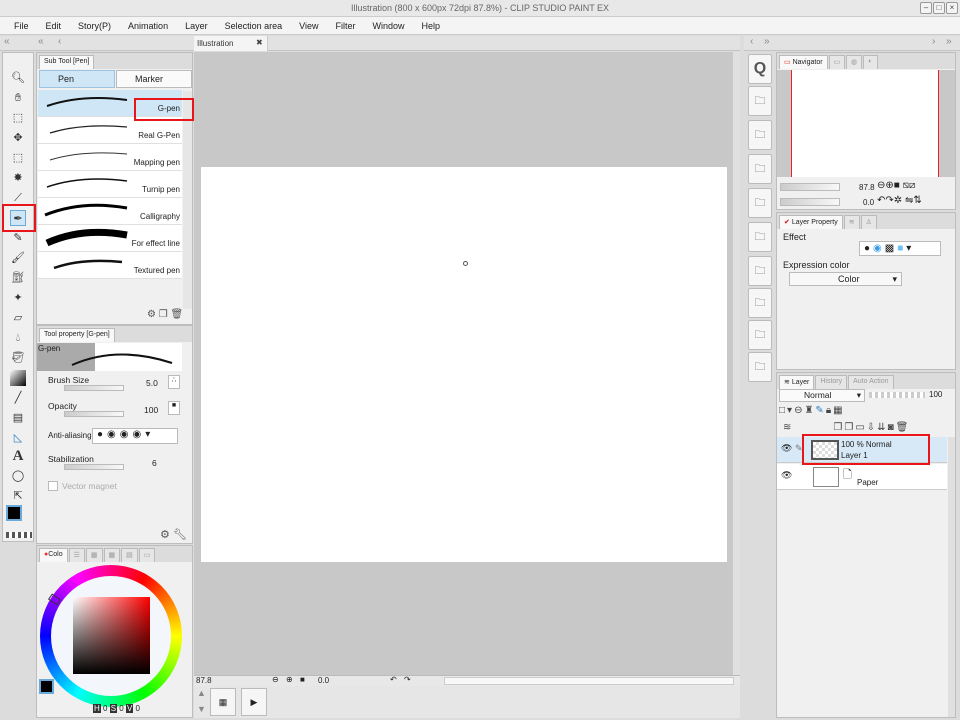  What do you see at coordinates (112, 555) in the screenshot?
I see `tab-intermediate-color: ▦` at bounding box center [112, 555].